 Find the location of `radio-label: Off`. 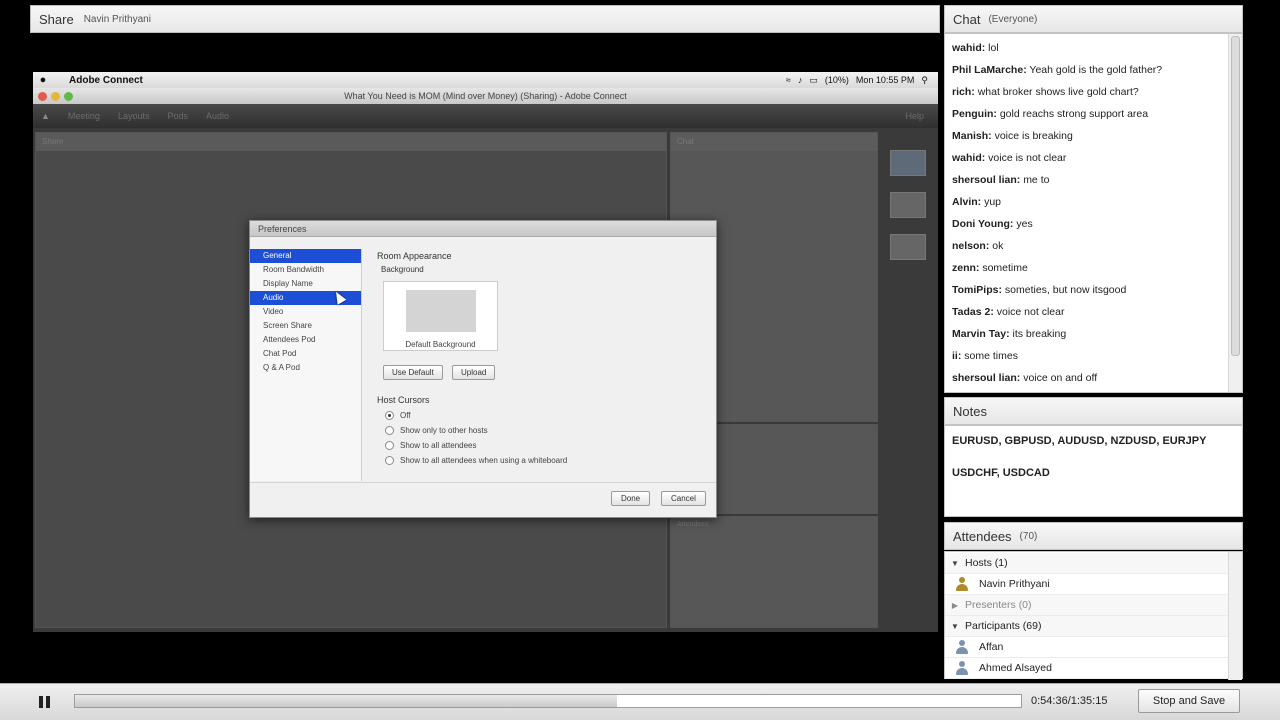

radio-label: Off is located at coordinates (405, 415).